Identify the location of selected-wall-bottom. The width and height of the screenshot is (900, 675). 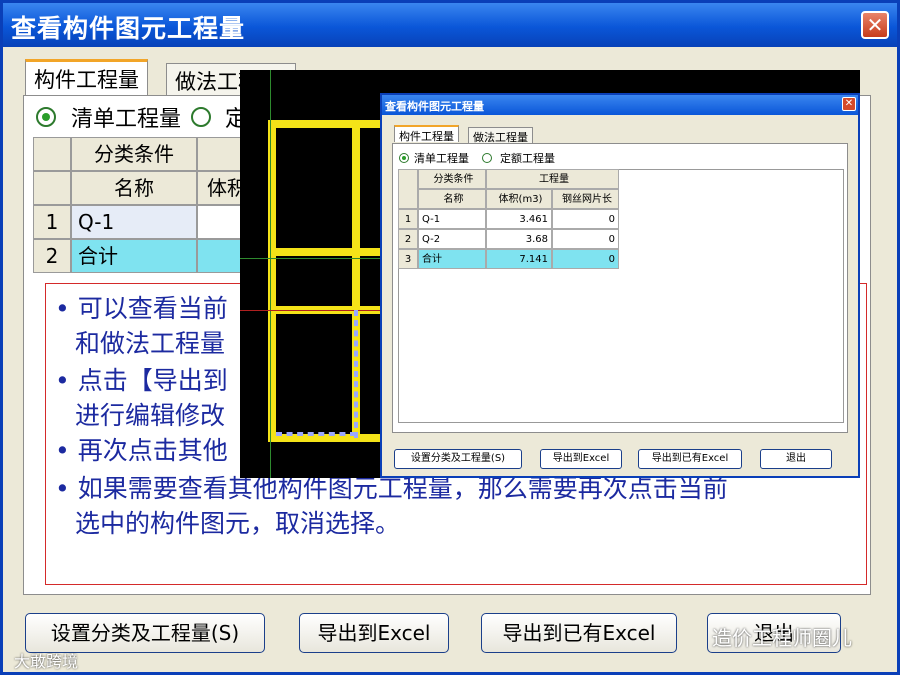
(316, 434).